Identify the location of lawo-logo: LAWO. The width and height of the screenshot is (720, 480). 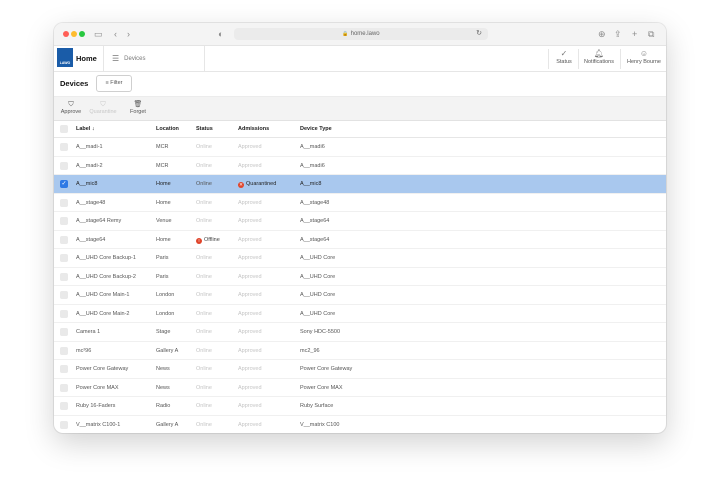
(65, 57).